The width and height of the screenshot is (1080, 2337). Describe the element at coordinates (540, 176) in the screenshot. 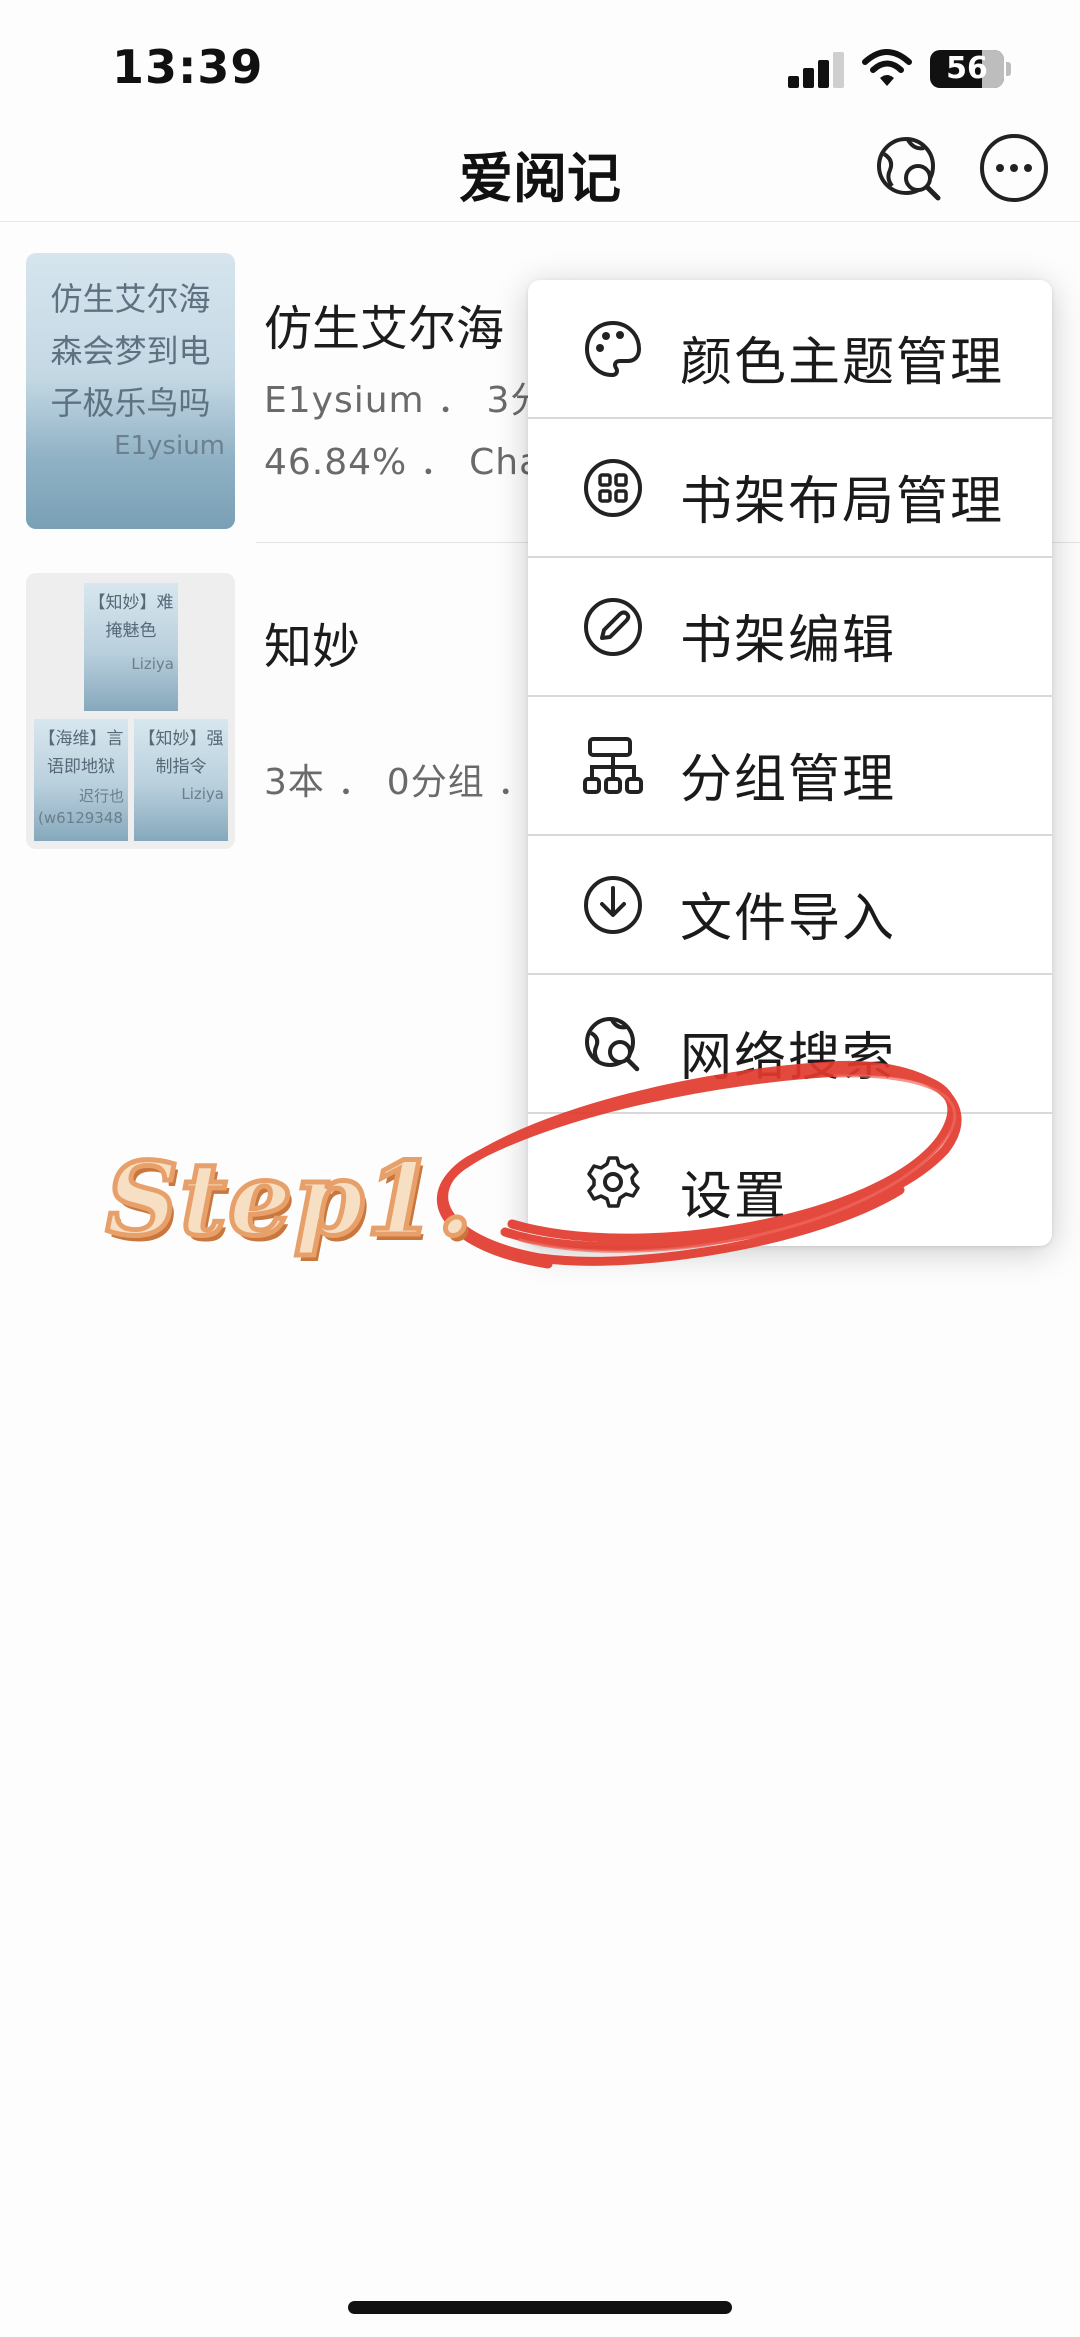

I see `nav-bar: 爱阅记` at that location.